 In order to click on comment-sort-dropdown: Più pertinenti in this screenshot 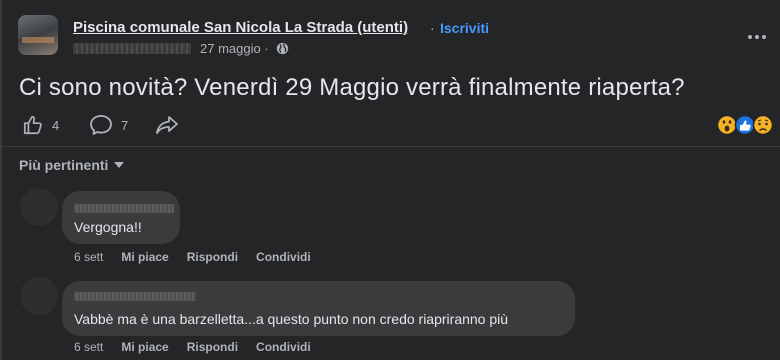, I will do `click(72, 165)`.